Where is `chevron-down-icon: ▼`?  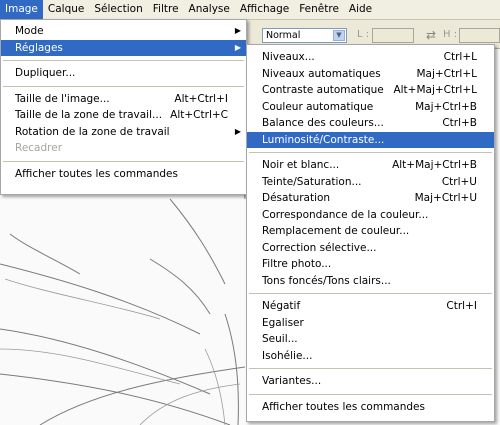 chevron-down-icon: ▼ is located at coordinates (339, 35).